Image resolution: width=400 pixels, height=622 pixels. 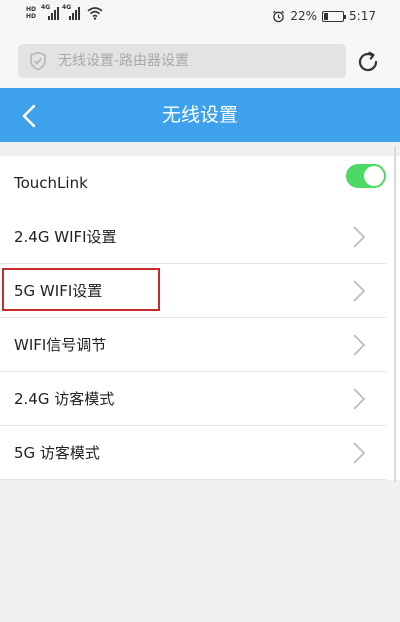 What do you see at coordinates (51, 183) in the screenshot?
I see `touchlink-label: TouchLink` at bounding box center [51, 183].